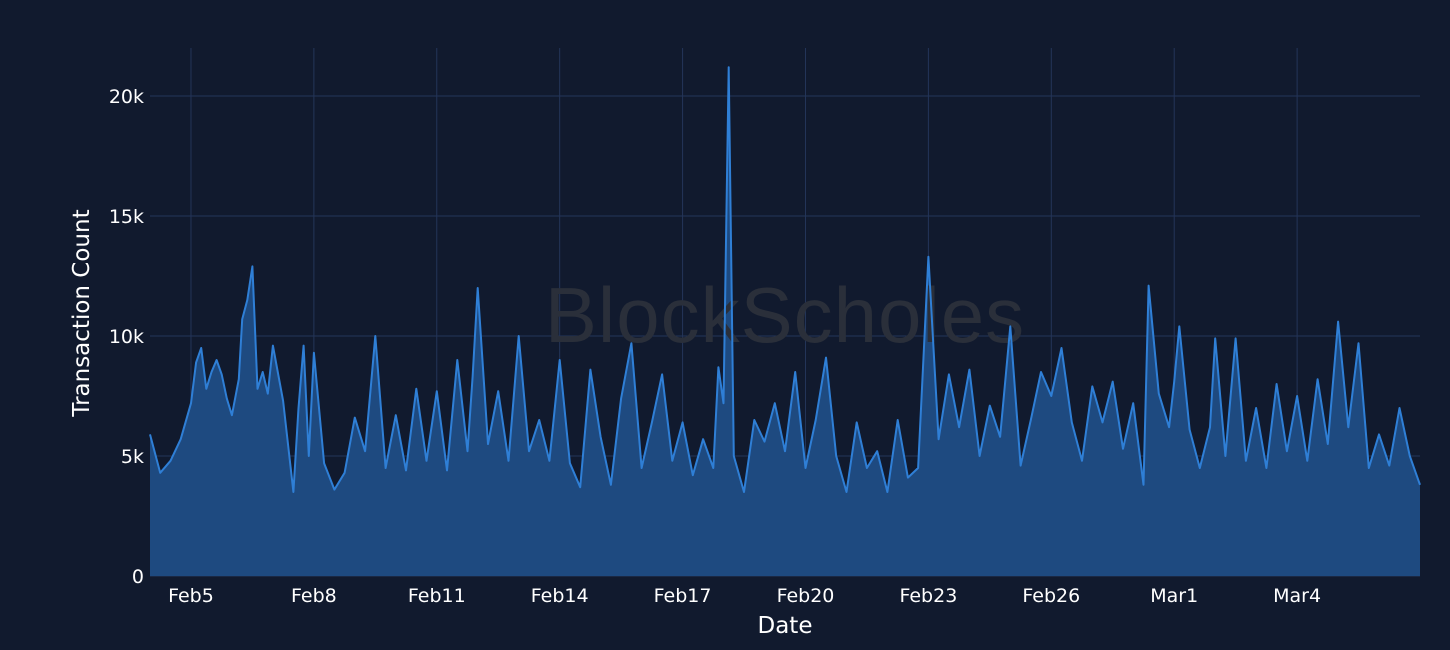 The width and height of the screenshot is (1450, 650). I want to click on x-tick-label: Feb26, so click(1051, 596).